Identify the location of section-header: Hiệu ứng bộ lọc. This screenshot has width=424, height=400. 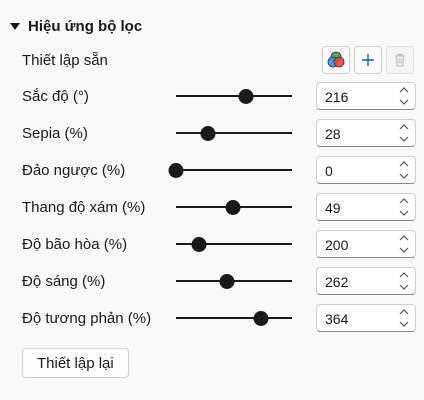
(76, 26).